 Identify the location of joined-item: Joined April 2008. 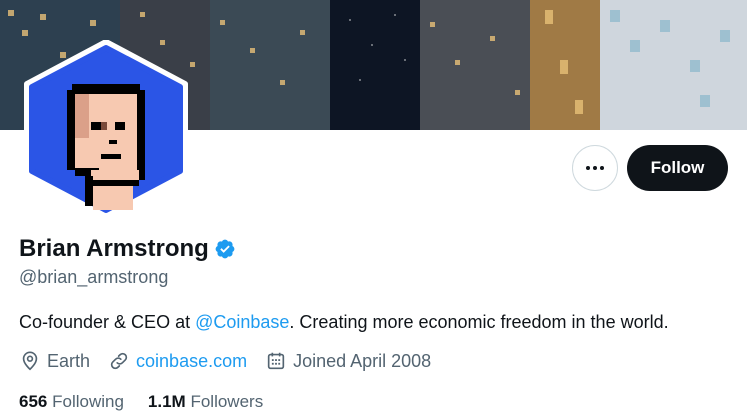
(348, 361).